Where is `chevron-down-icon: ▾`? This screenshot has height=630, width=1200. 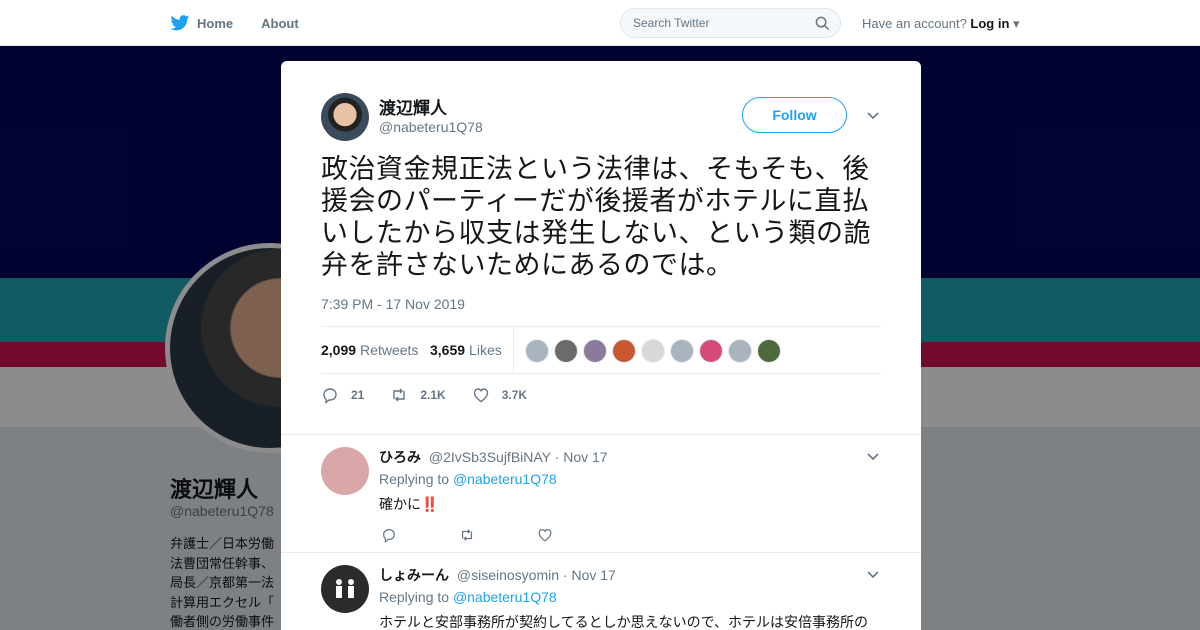
chevron-down-icon: ▾ is located at coordinates (1016, 23).